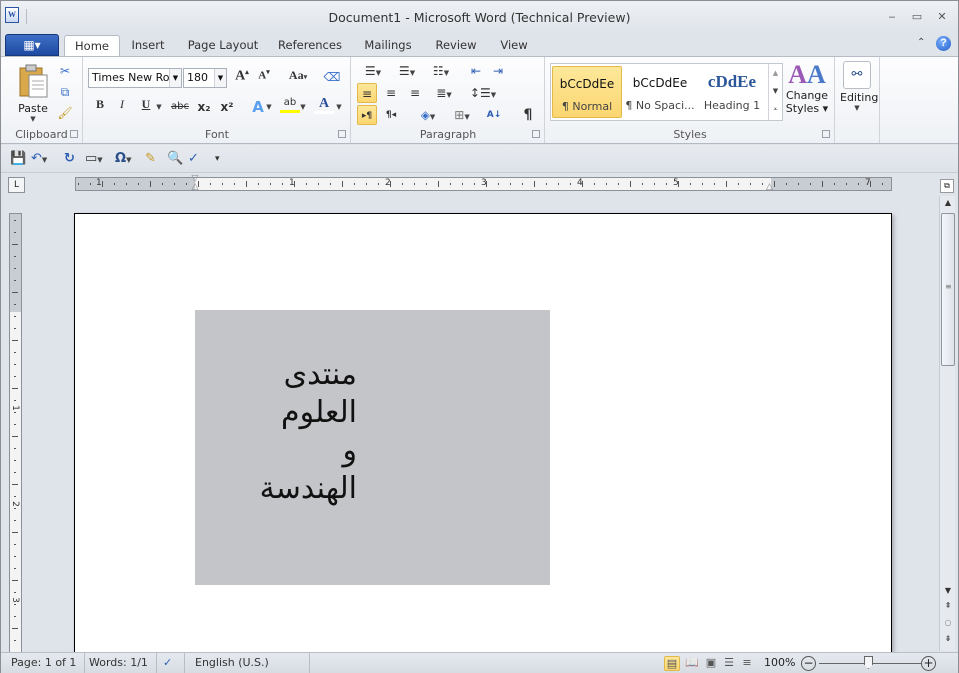 The image size is (959, 673). I want to click on cut-icon: ✂, so click(65, 71).